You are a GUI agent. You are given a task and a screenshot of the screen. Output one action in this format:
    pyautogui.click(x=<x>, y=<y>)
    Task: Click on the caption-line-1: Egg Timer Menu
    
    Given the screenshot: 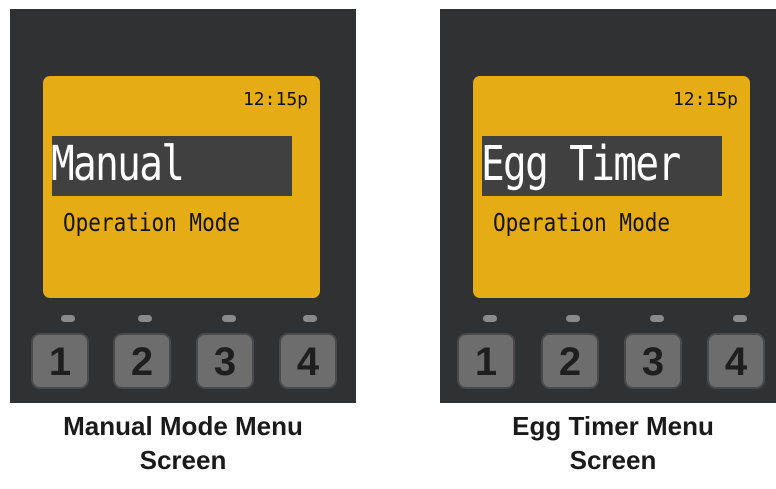 What is the action you would take?
    pyautogui.click(x=613, y=426)
    